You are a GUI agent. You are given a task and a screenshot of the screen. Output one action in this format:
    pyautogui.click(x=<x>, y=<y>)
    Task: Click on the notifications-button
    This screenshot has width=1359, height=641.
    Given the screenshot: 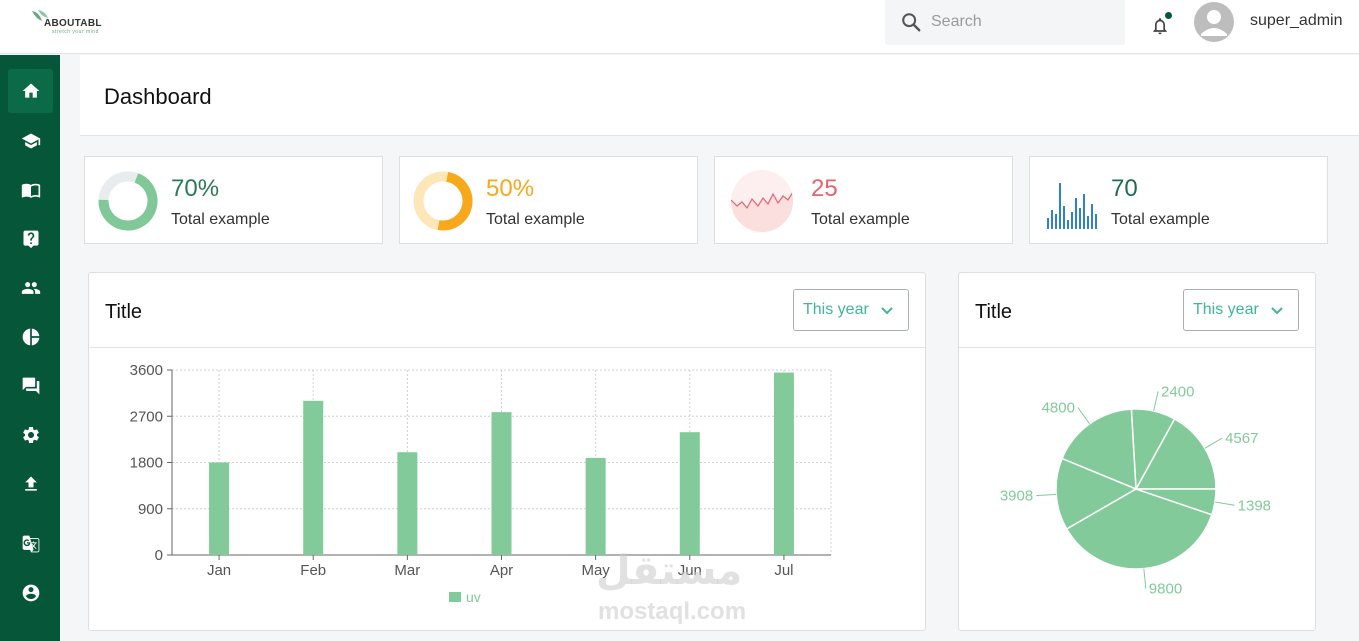 What is the action you would take?
    pyautogui.click(x=1161, y=24)
    